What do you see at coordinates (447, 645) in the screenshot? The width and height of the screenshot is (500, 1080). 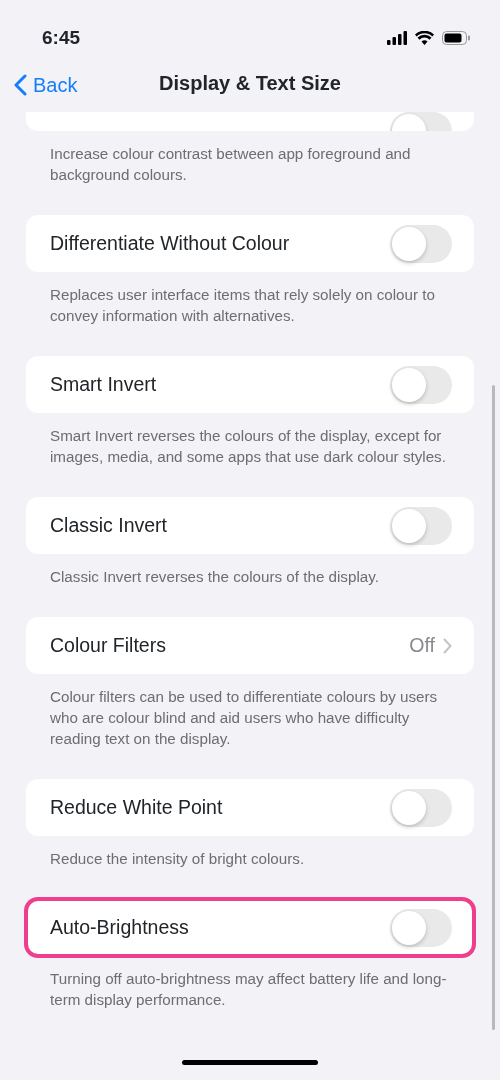 I see `chevron-icon` at bounding box center [447, 645].